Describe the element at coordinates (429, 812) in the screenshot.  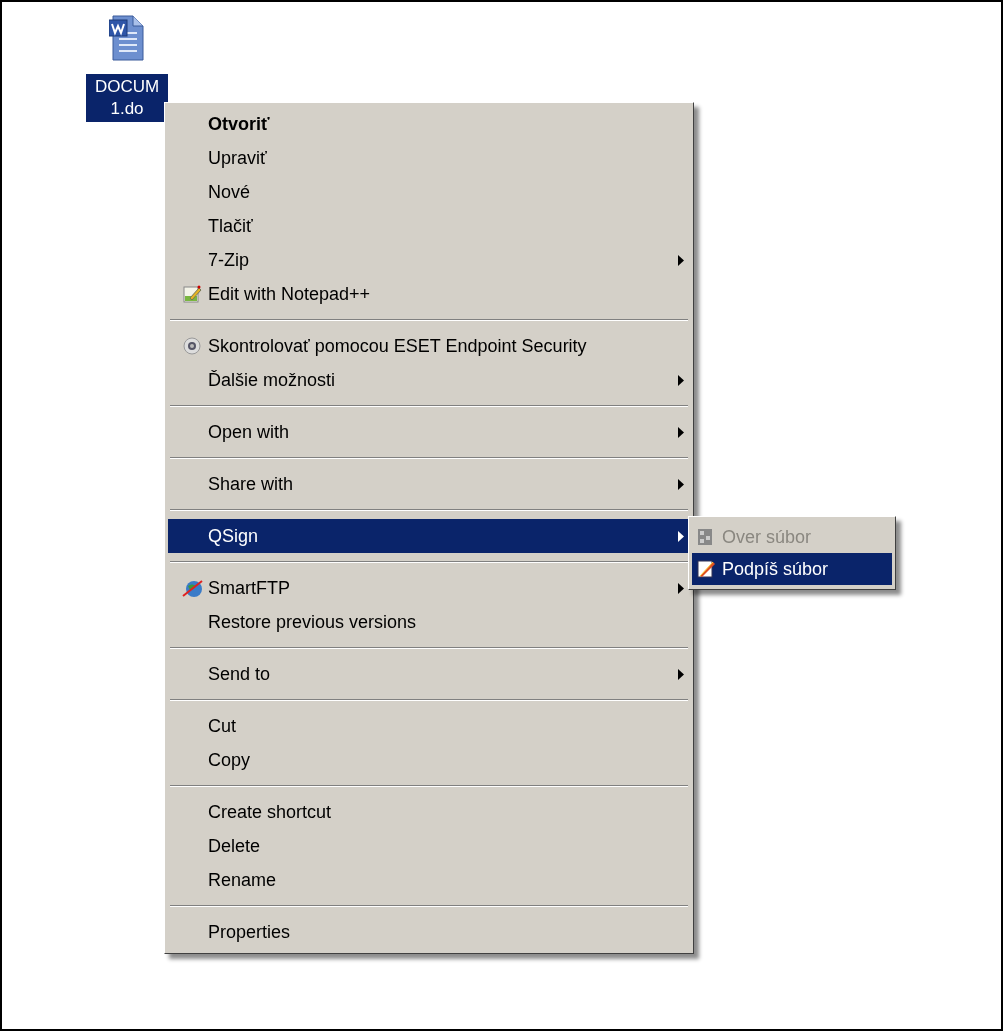
I see `menu-item: Create shortcut` at that location.